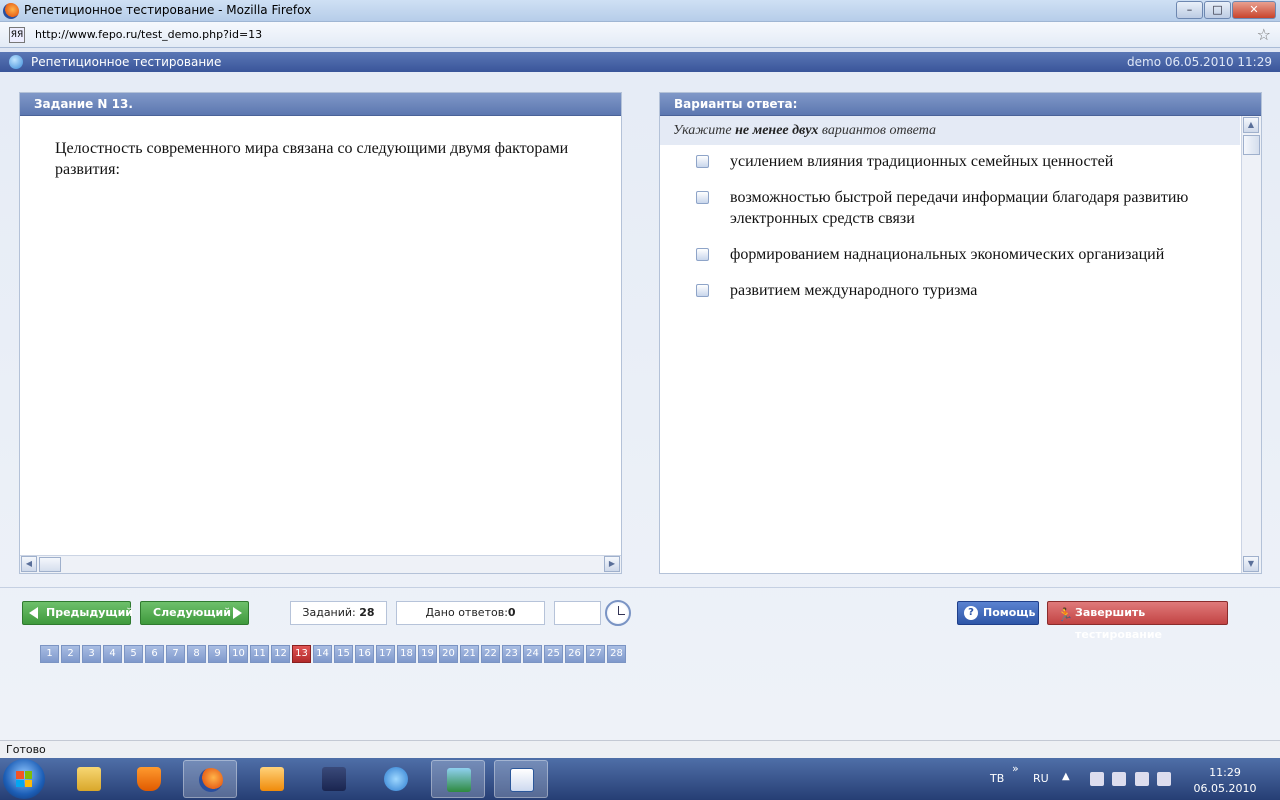 The image size is (1280, 800). What do you see at coordinates (595, 654) in the screenshot?
I see `page-button-27: 27` at bounding box center [595, 654].